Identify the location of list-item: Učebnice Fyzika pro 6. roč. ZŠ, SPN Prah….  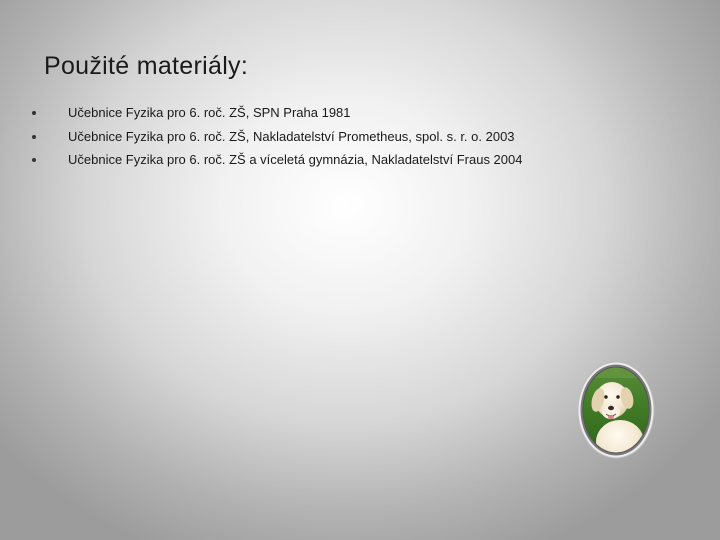
(276, 113).